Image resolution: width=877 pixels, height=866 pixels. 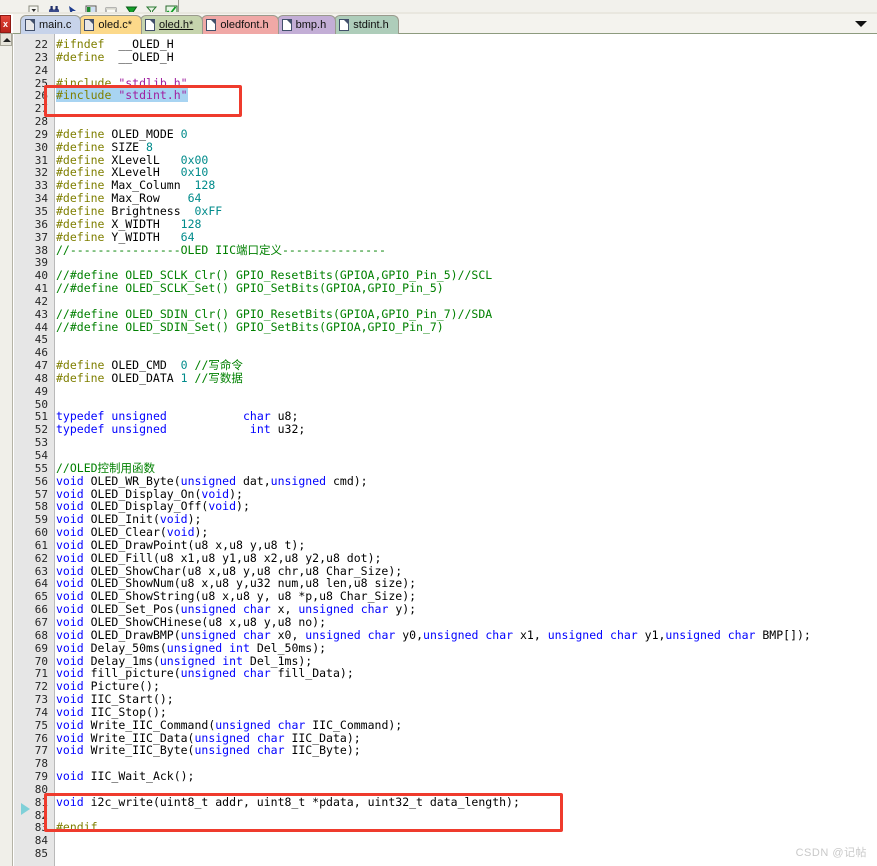 What do you see at coordinates (783, 634) in the screenshot?
I see `code-token: BMP[]);` at bounding box center [783, 634].